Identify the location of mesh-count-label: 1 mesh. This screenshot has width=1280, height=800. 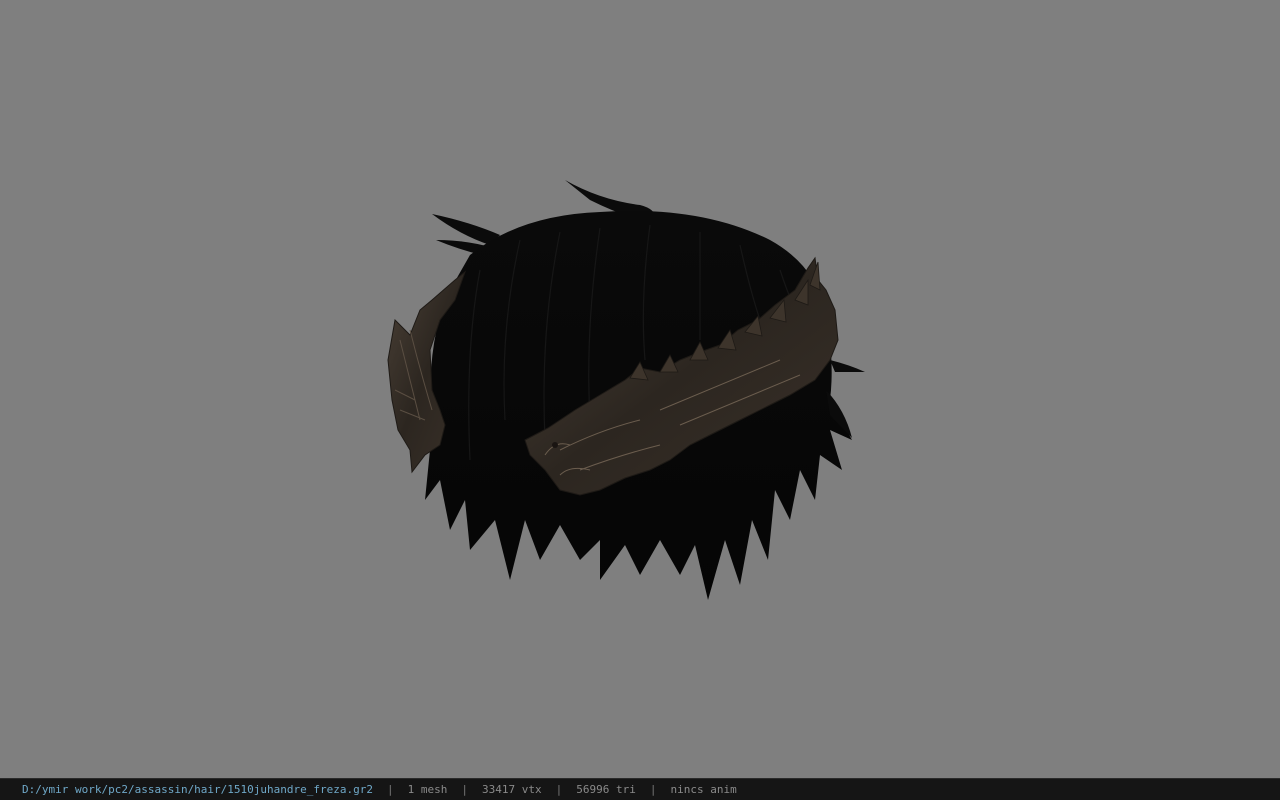
(427, 789).